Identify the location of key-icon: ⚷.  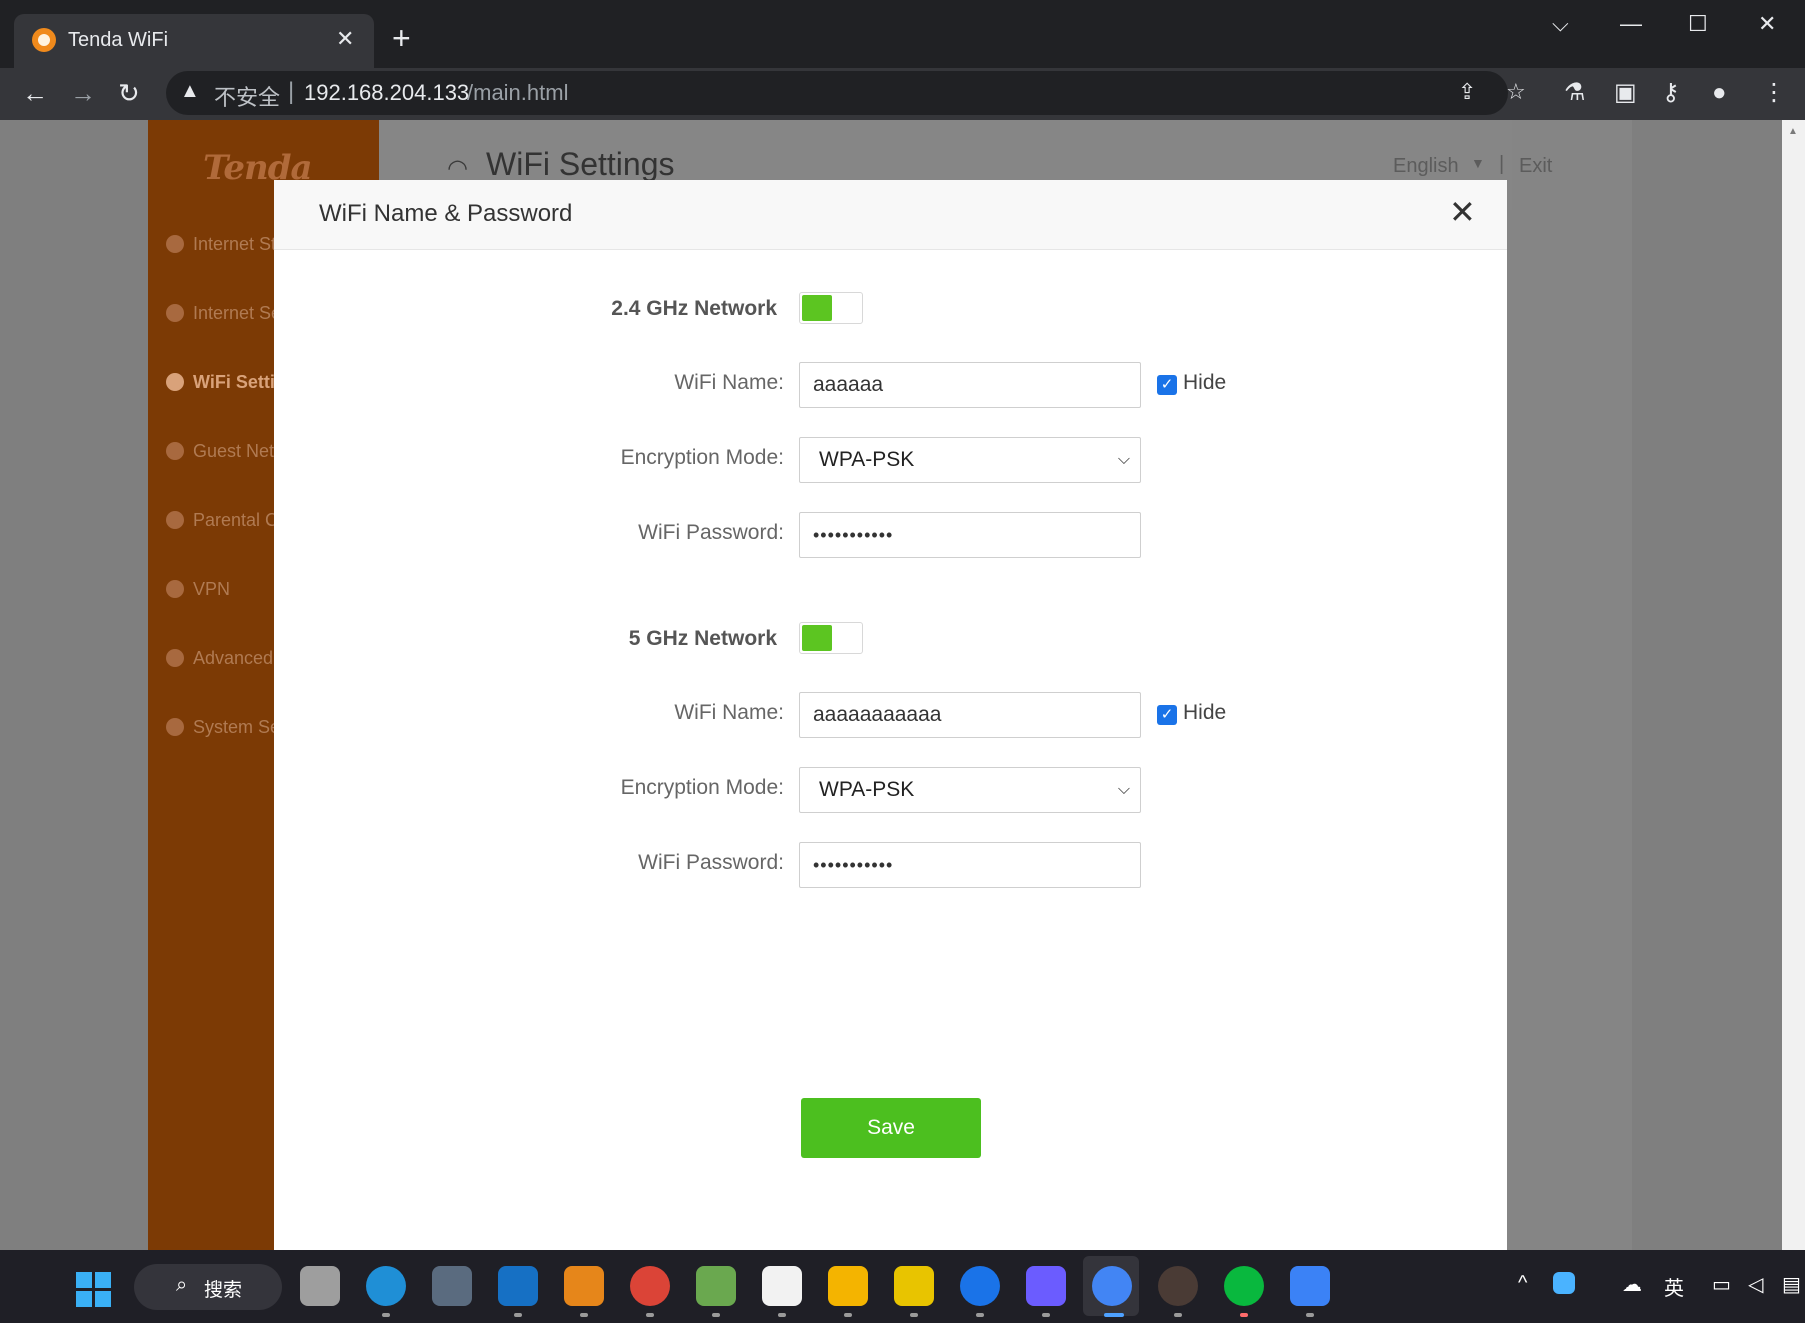
(1671, 93).